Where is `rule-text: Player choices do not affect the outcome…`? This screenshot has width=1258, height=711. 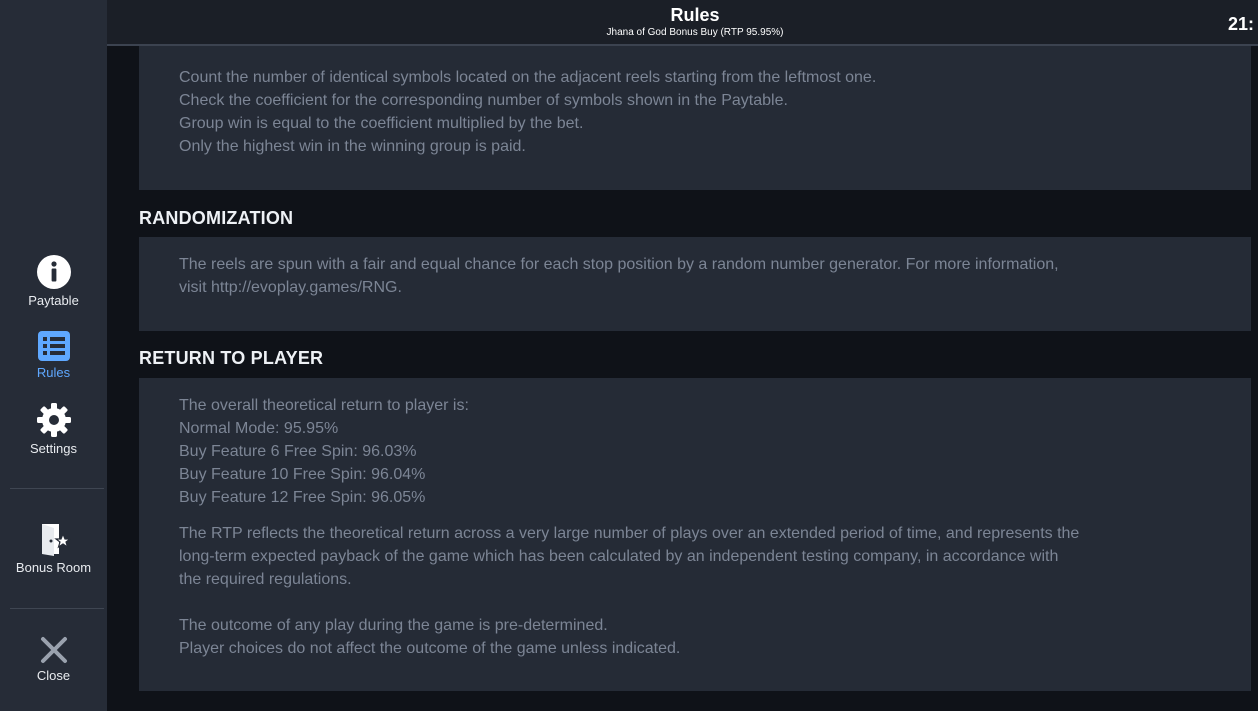
rule-text: Player choices do not affect the outcome… is located at coordinates (430, 648).